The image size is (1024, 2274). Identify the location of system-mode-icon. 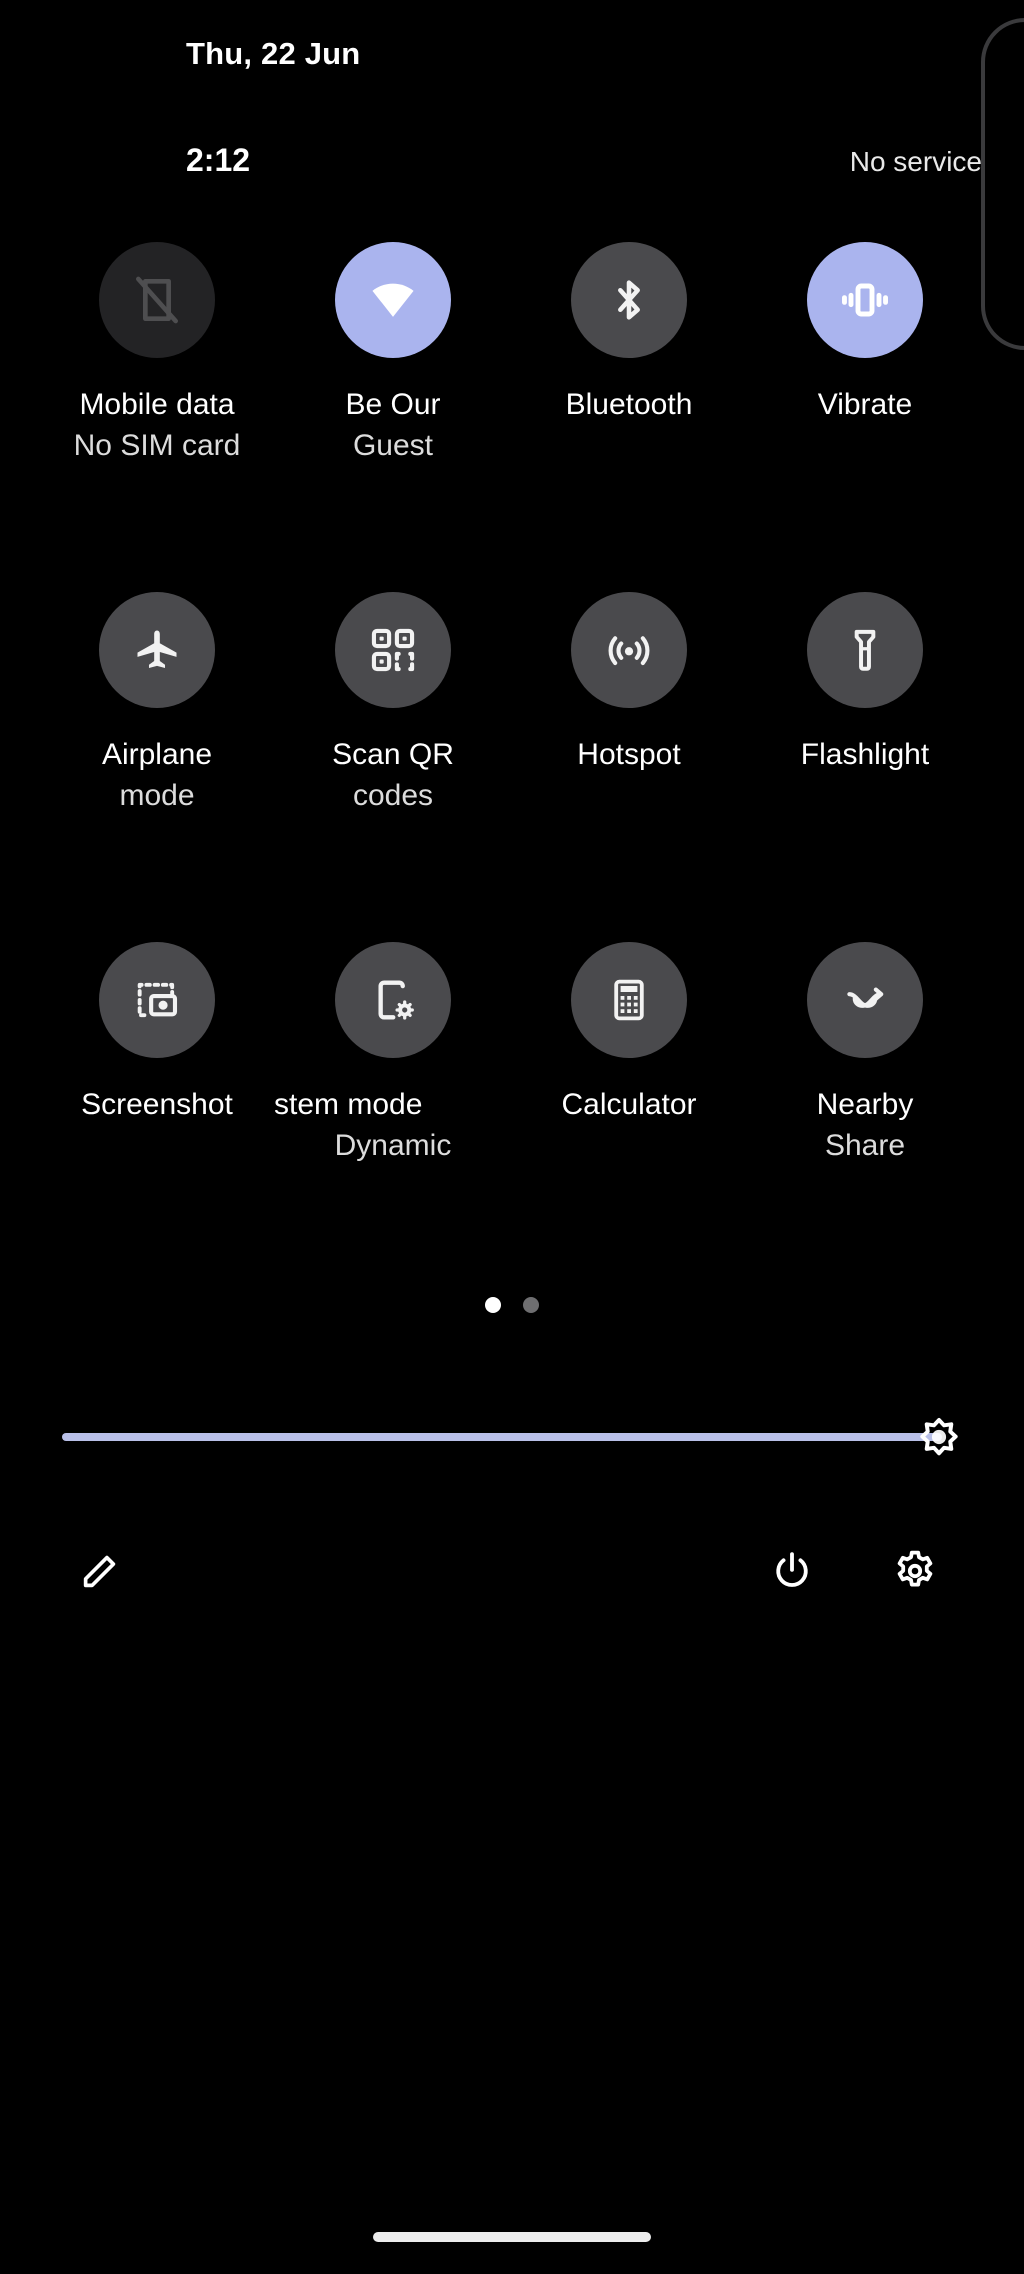
(393, 1000).